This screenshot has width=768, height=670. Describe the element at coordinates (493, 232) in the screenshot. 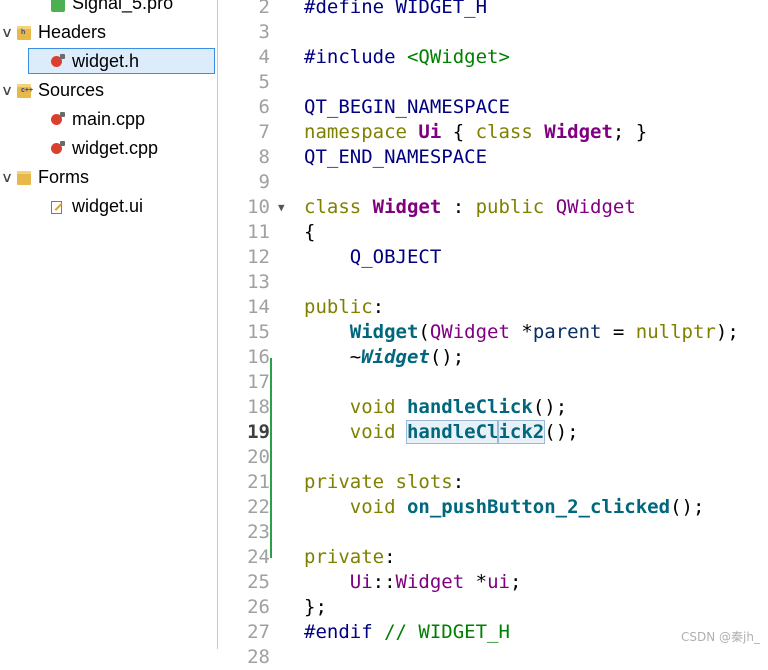

I see `code-line: 11 {` at that location.